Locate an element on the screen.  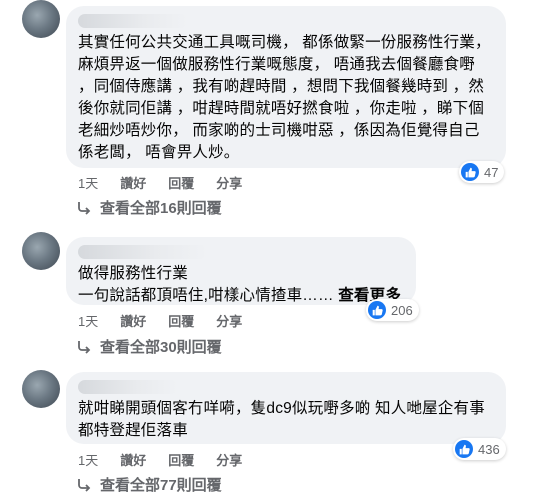
reaction-count: 206 is located at coordinates (402, 310).